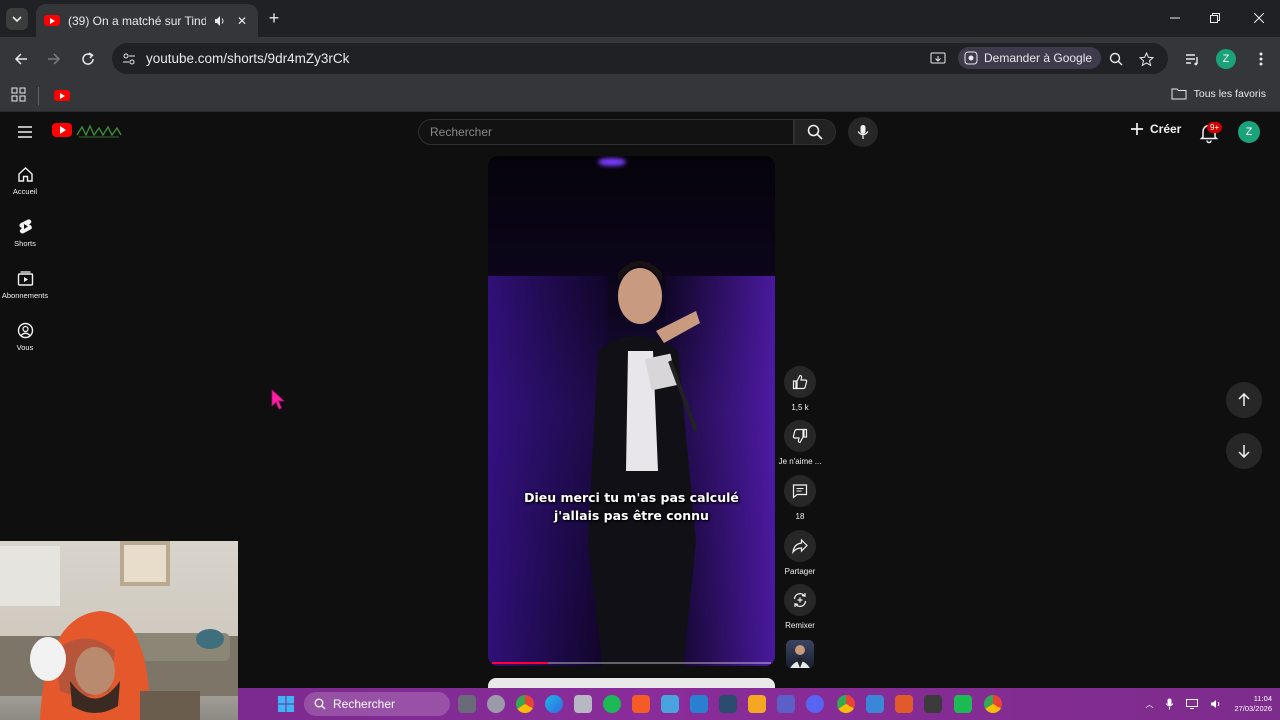  What do you see at coordinates (938, 59) in the screenshot?
I see `install-app-icon` at bounding box center [938, 59].